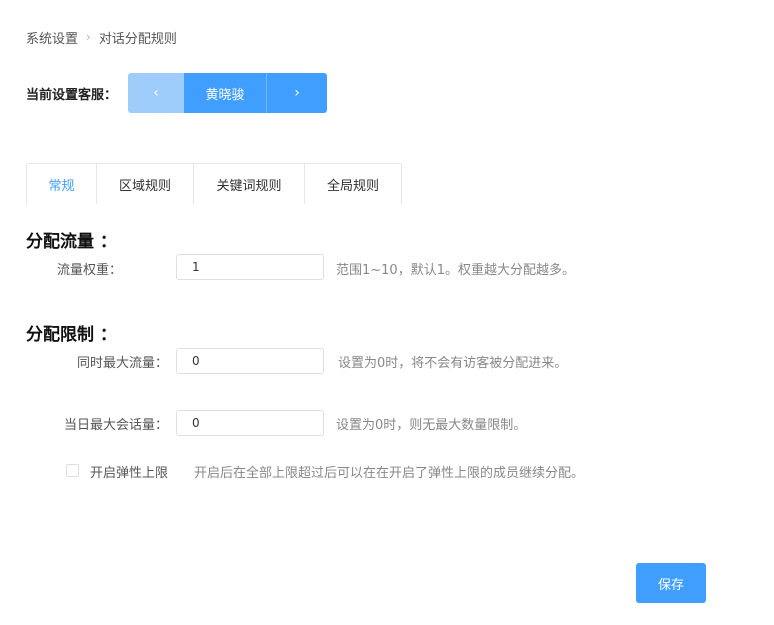 This screenshot has height=625, width=774. I want to click on concurrent-limit-value: 0, so click(196, 361).